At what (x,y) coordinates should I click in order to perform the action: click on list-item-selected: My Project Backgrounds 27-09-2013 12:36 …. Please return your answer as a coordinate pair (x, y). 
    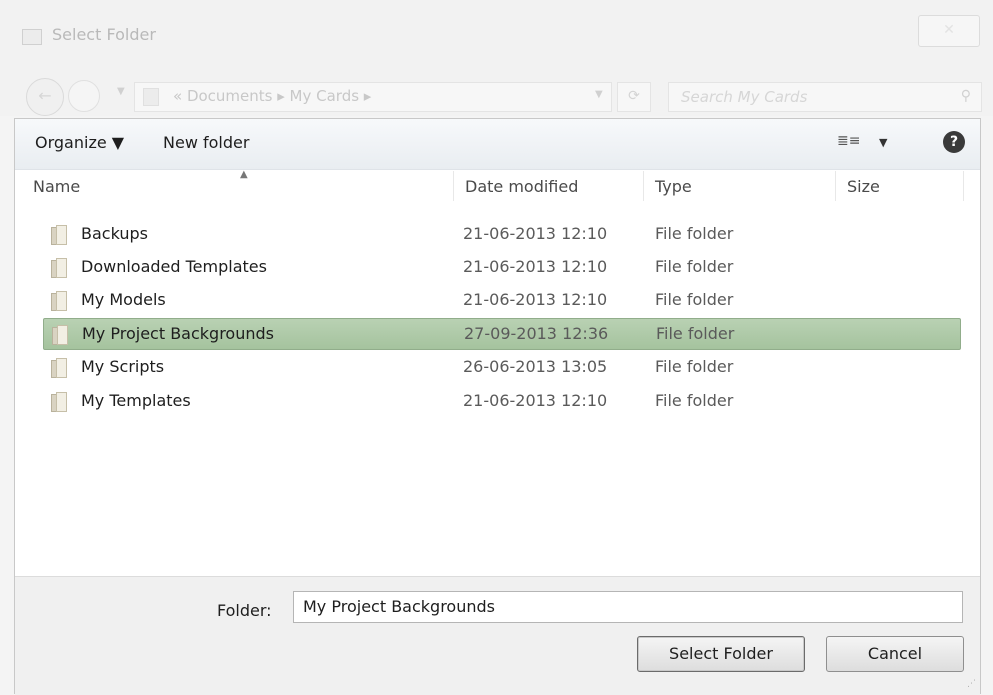
    Looking at the image, I should click on (502, 334).